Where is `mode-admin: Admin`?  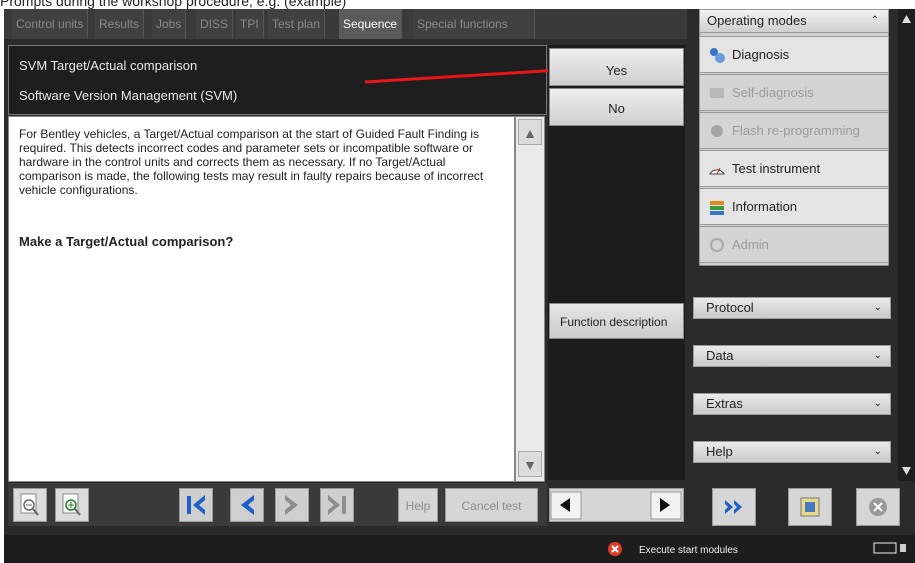
mode-admin: Admin is located at coordinates (794, 244).